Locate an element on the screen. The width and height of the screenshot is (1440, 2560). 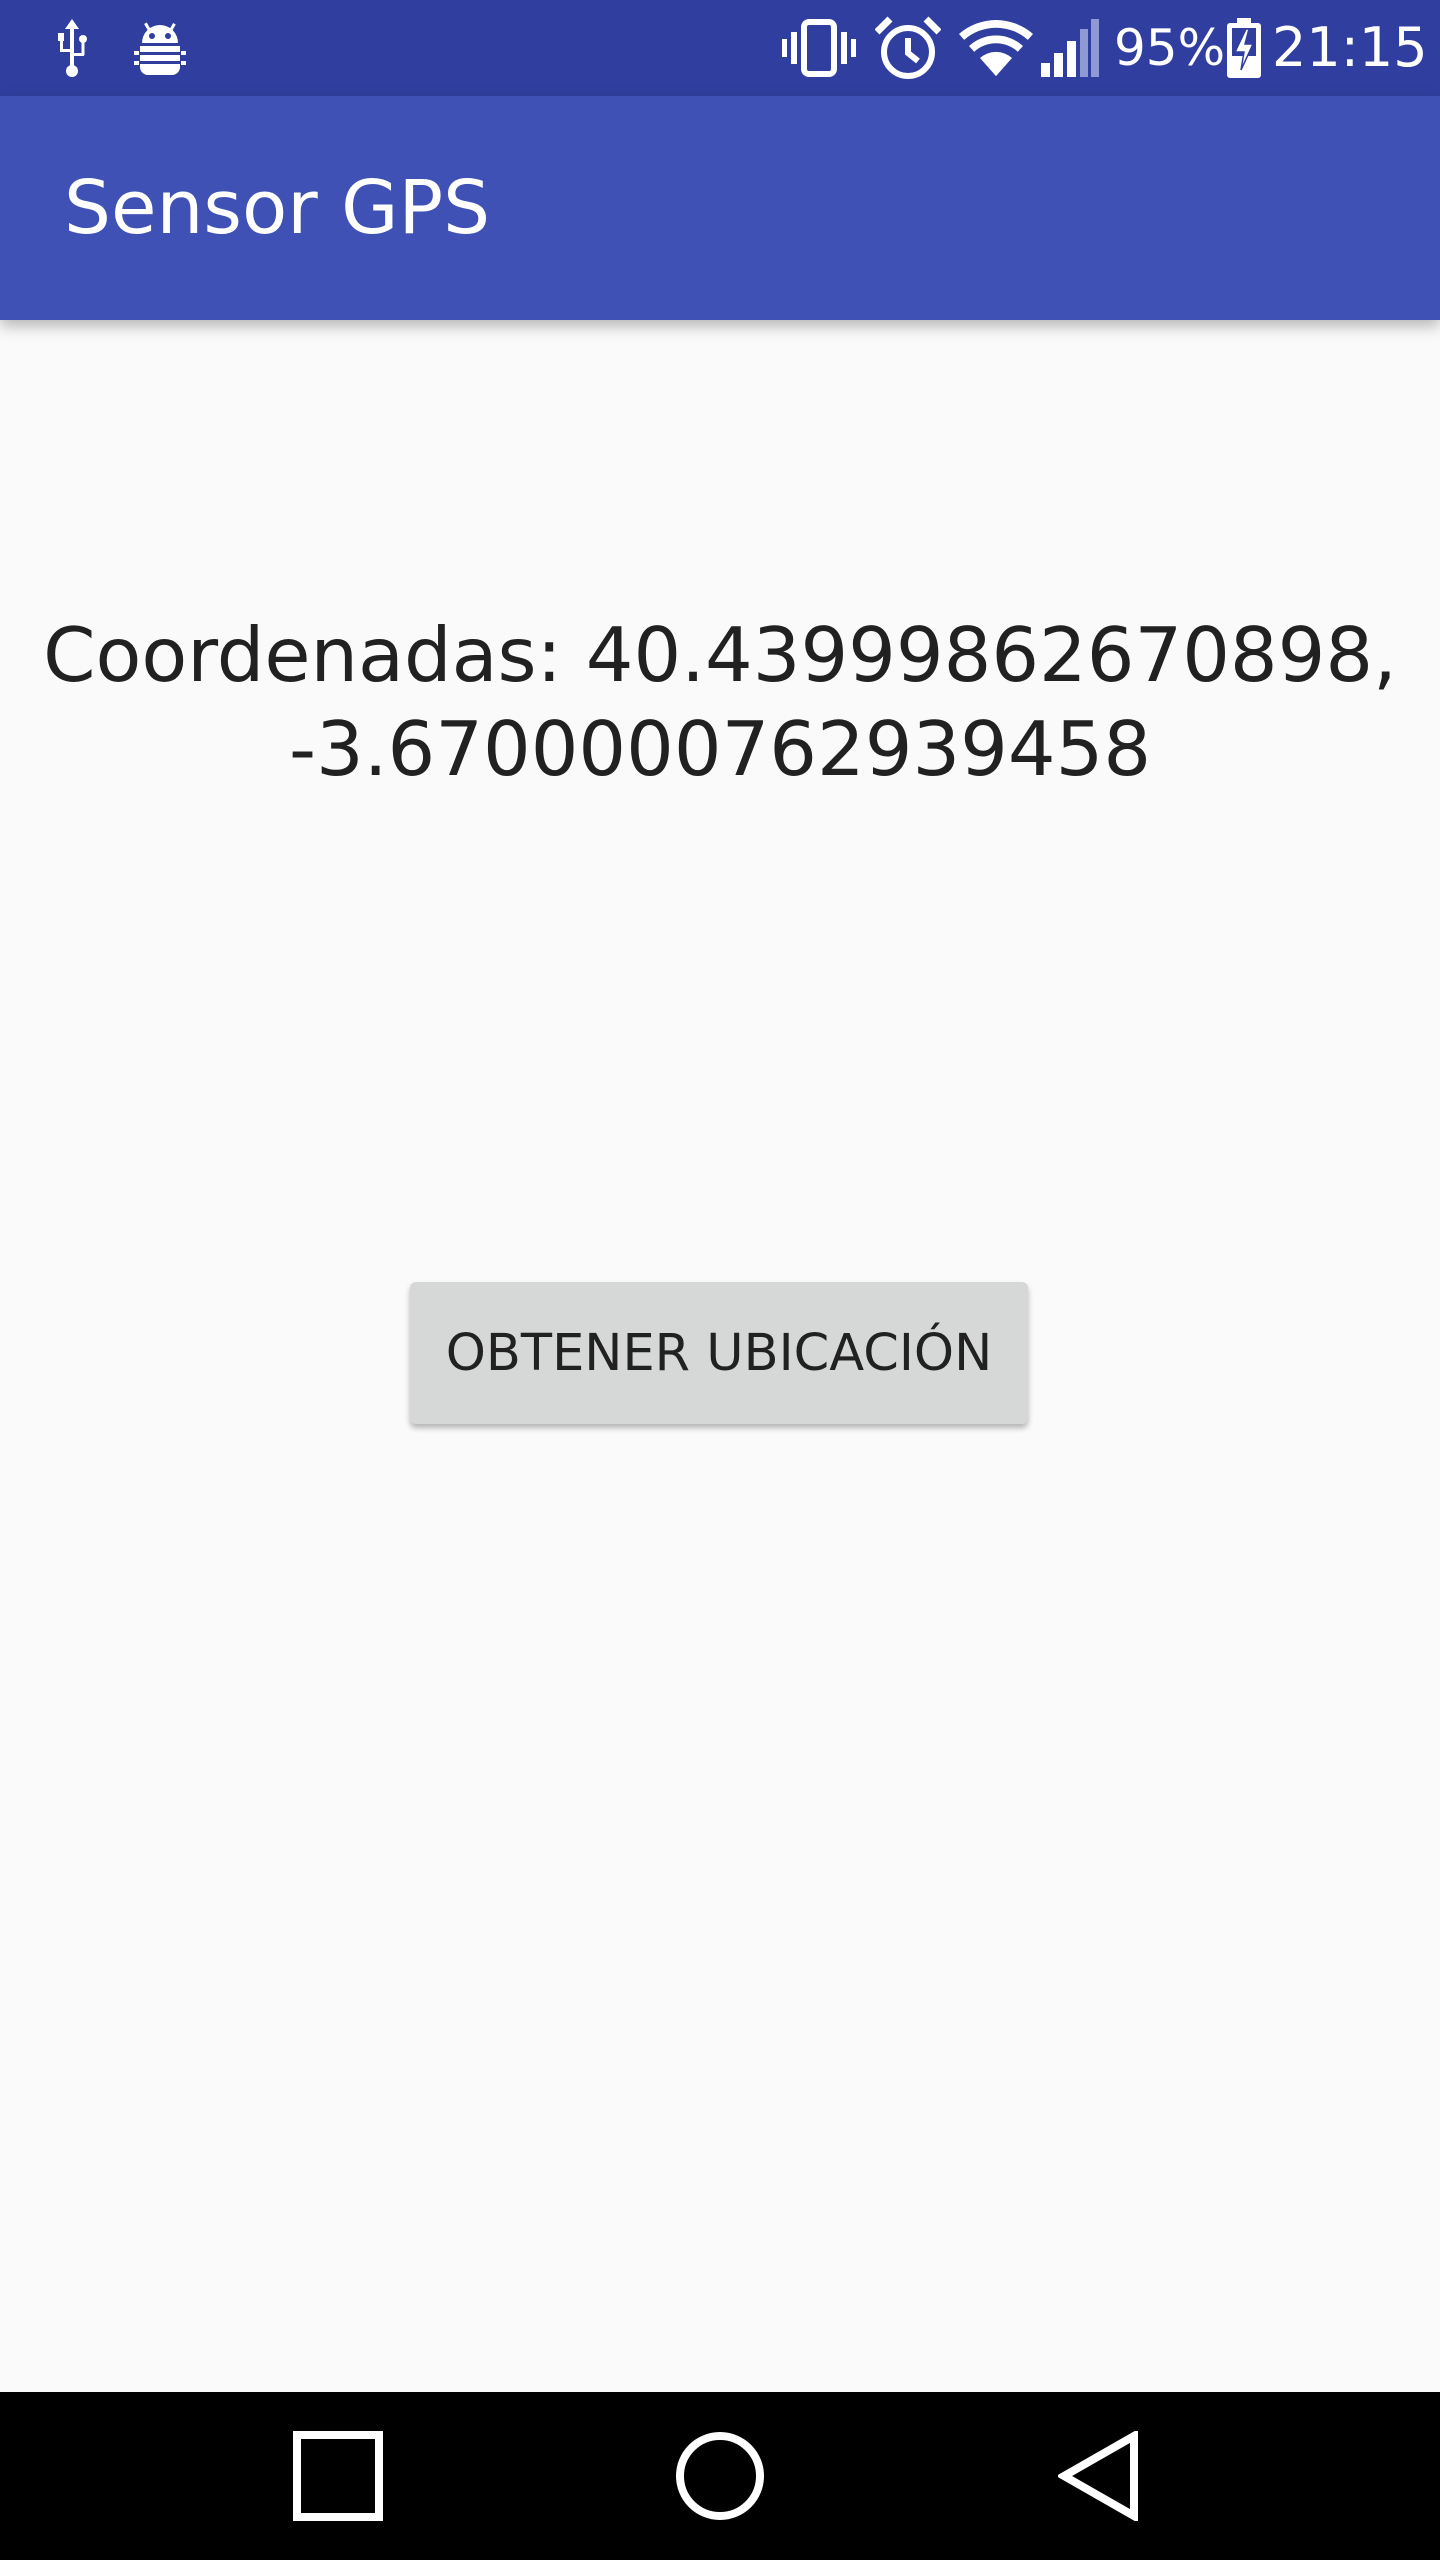
status-time: 21:15 is located at coordinates (1350, 47).